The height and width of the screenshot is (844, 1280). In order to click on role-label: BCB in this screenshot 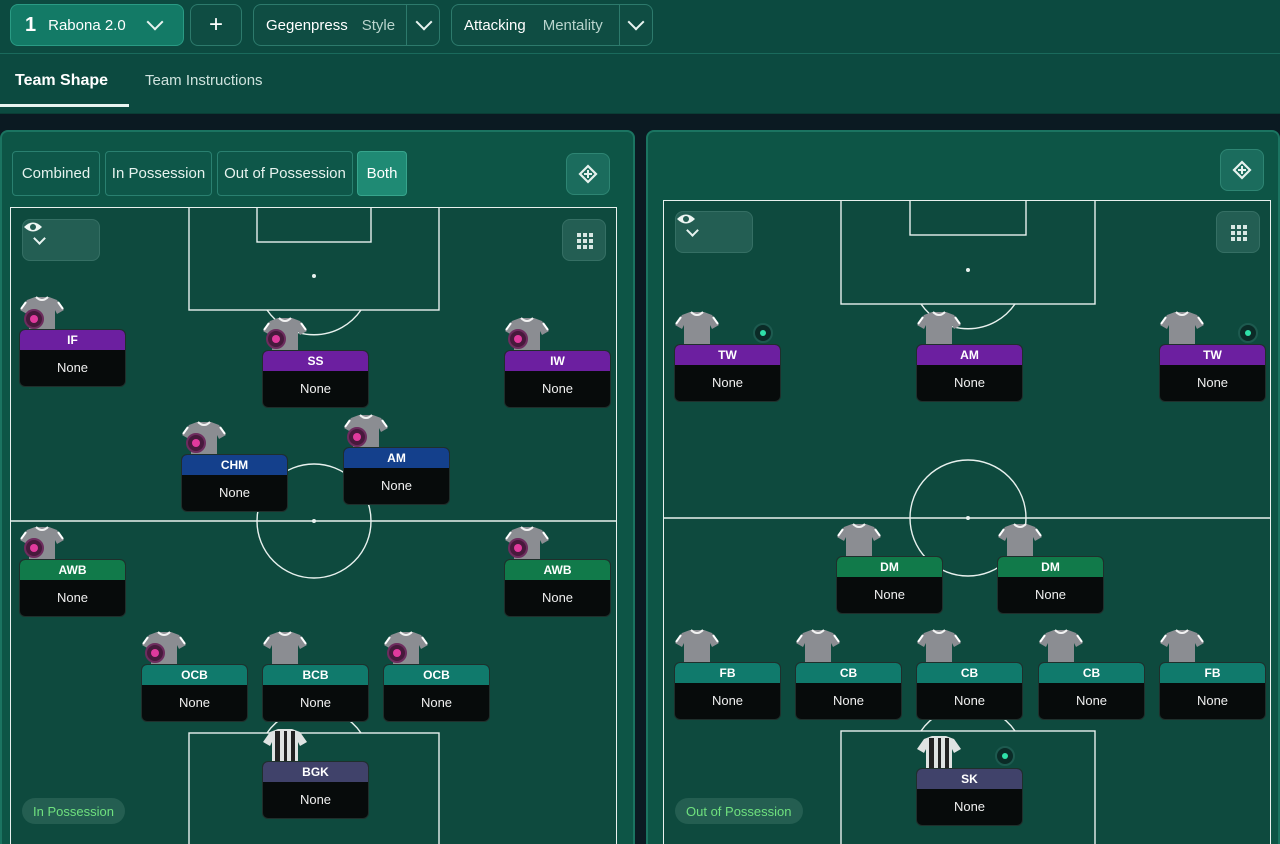, I will do `click(315, 675)`.